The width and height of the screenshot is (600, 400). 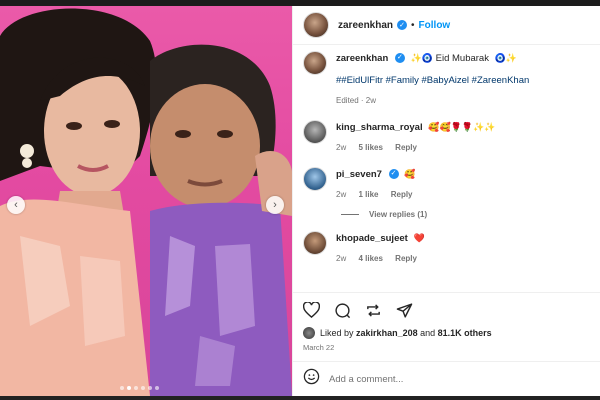 I want to click on comment-likes: 5 likes, so click(x=370, y=147).